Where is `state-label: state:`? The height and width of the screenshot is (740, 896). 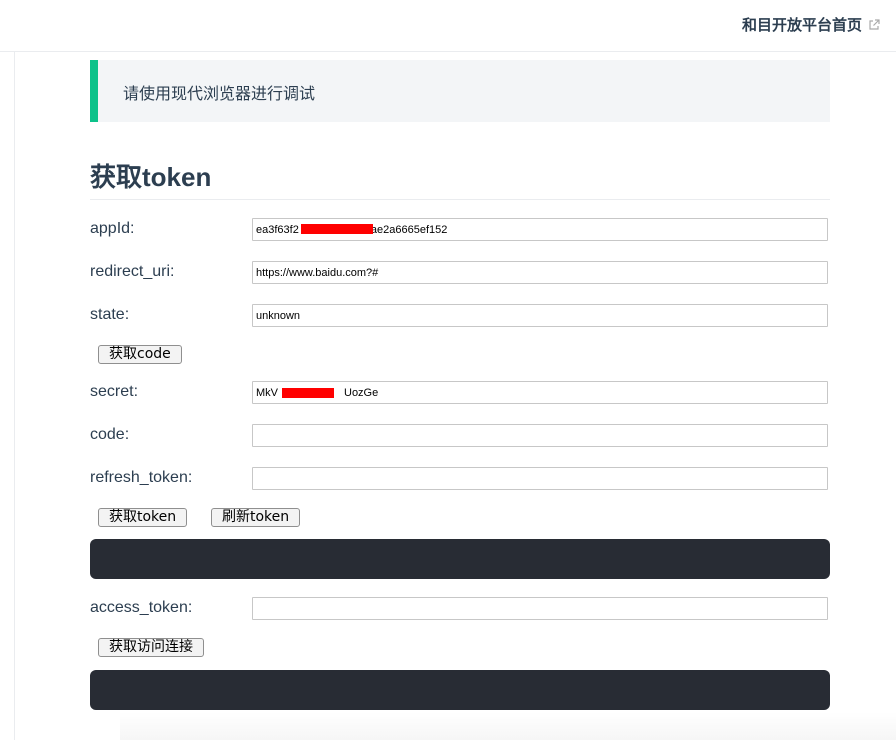
state-label: state: is located at coordinates (110, 314).